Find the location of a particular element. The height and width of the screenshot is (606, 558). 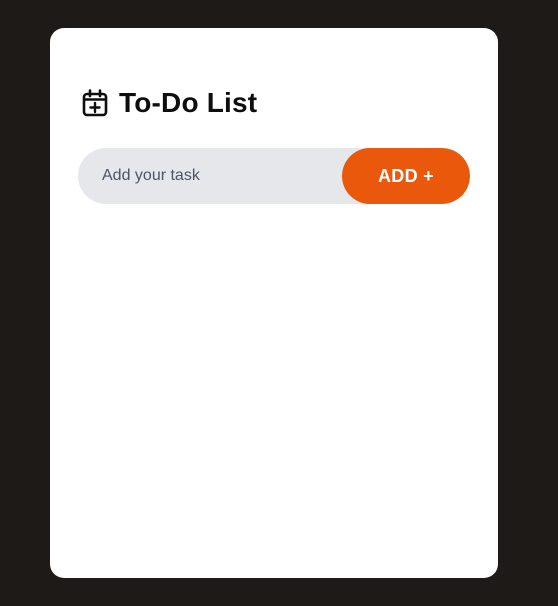

add-task-button: ADD + is located at coordinates (406, 176).